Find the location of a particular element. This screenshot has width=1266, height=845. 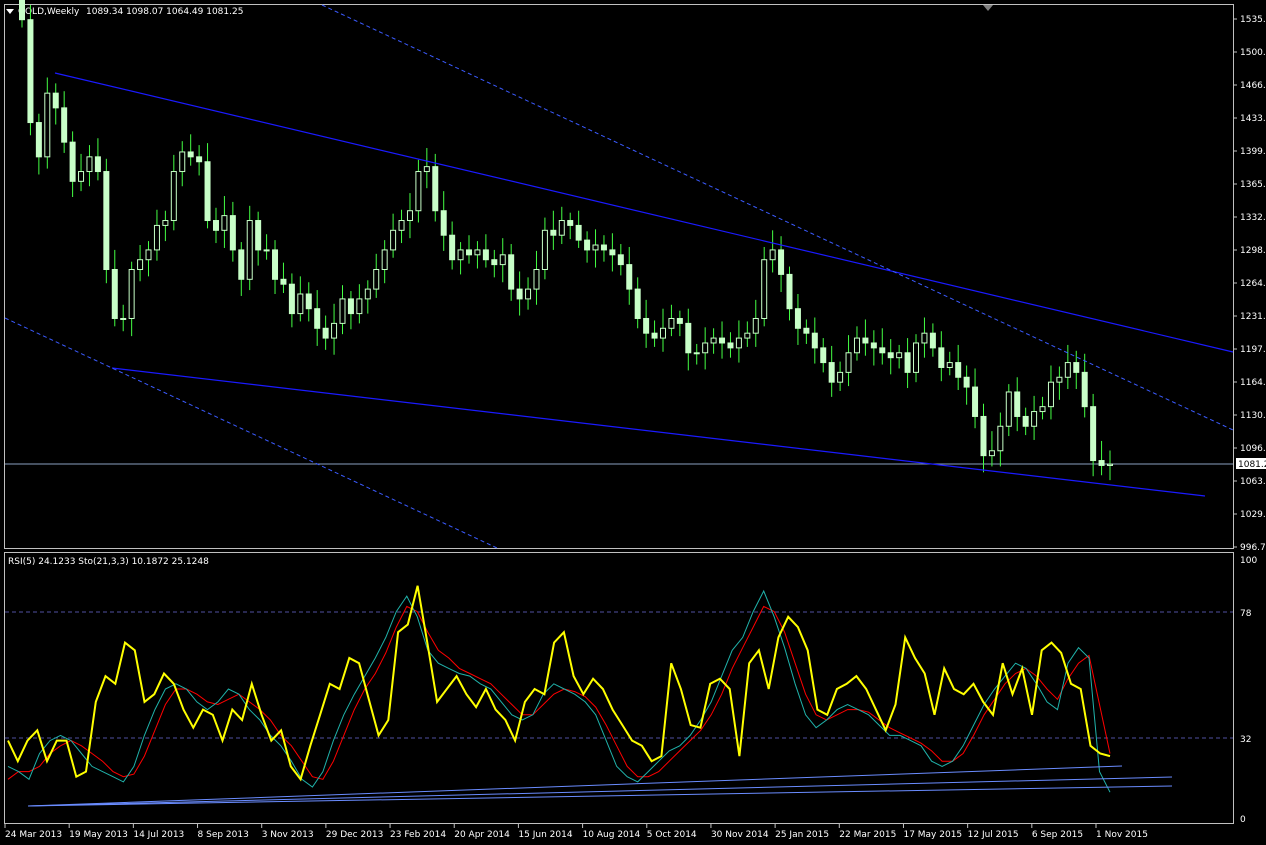

time-tick-label: 1 Nov 2015 is located at coordinates (1122, 835).